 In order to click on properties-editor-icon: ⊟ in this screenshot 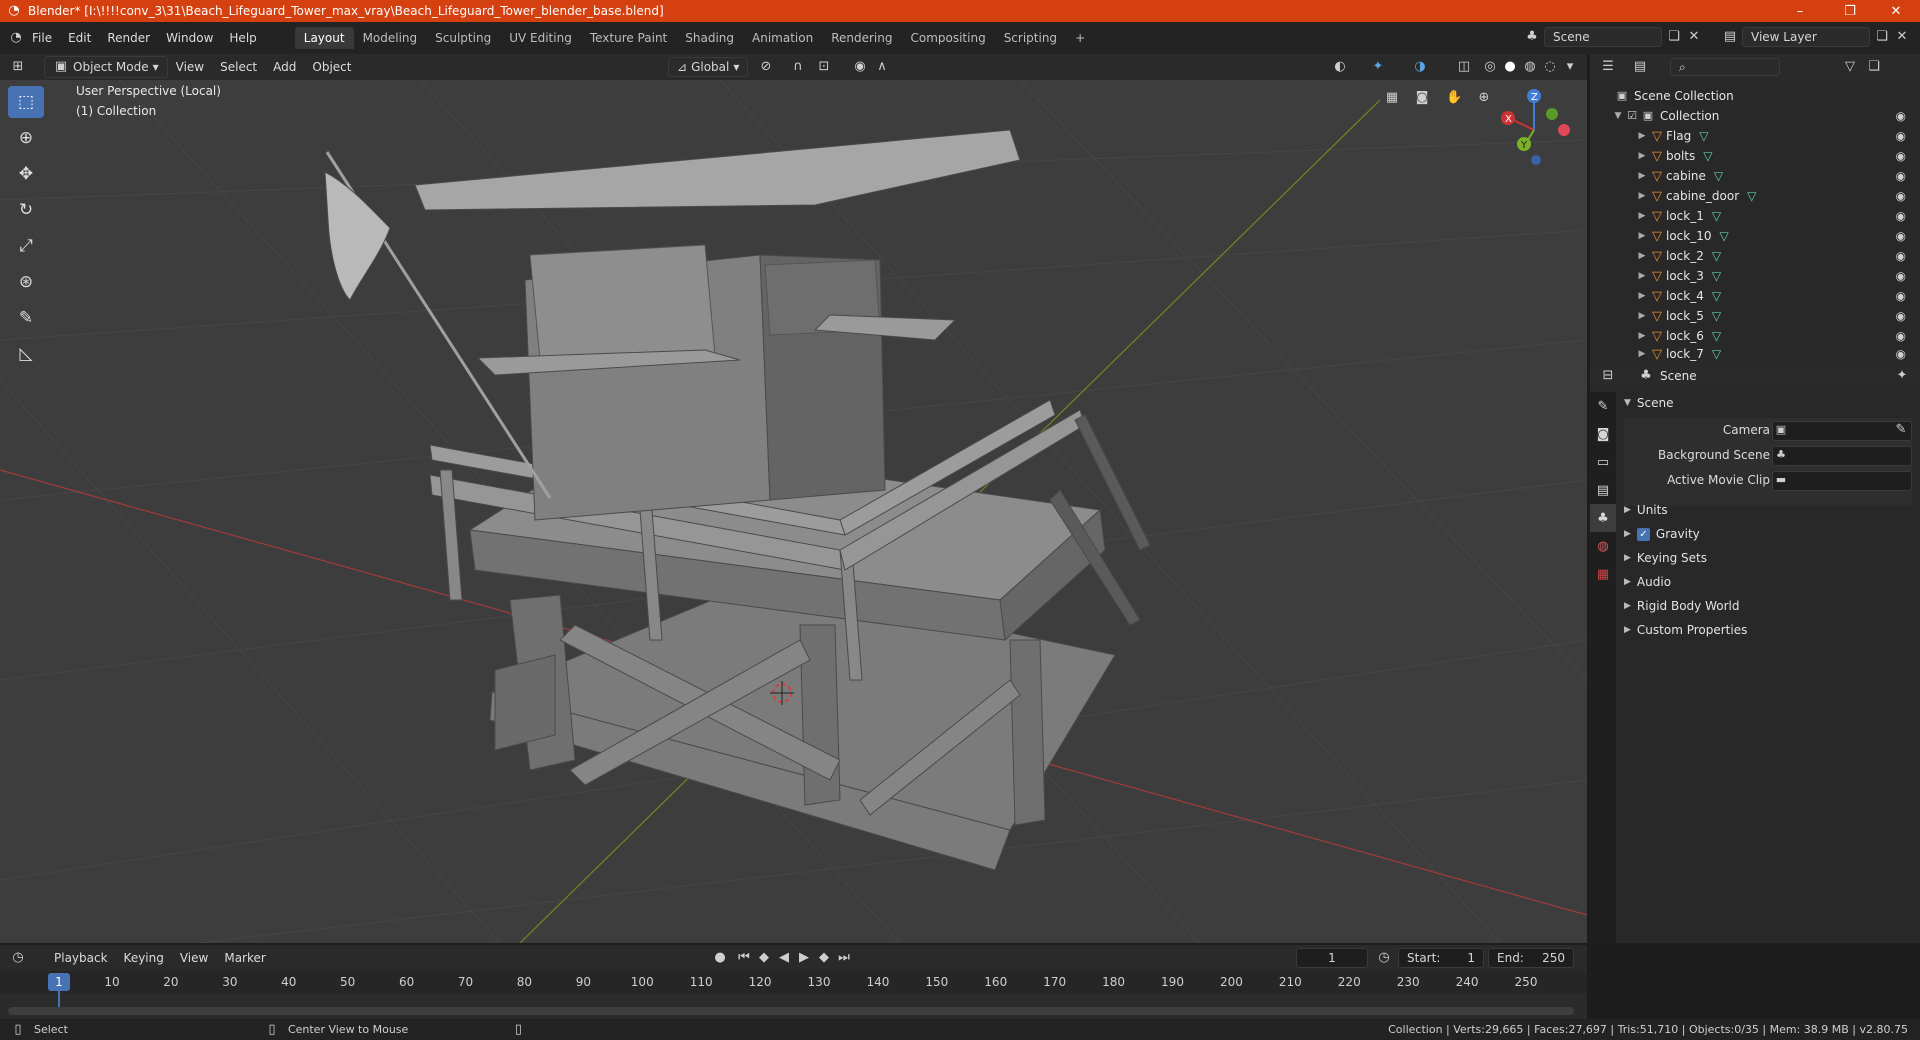, I will do `click(1608, 376)`.